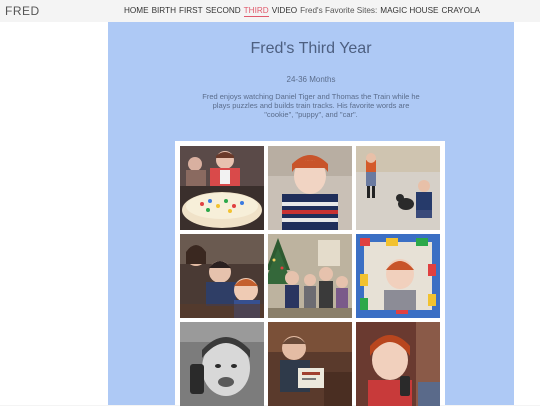  Describe the element at coordinates (22, 11) in the screenshot. I see `brand-logo: FRED` at that location.